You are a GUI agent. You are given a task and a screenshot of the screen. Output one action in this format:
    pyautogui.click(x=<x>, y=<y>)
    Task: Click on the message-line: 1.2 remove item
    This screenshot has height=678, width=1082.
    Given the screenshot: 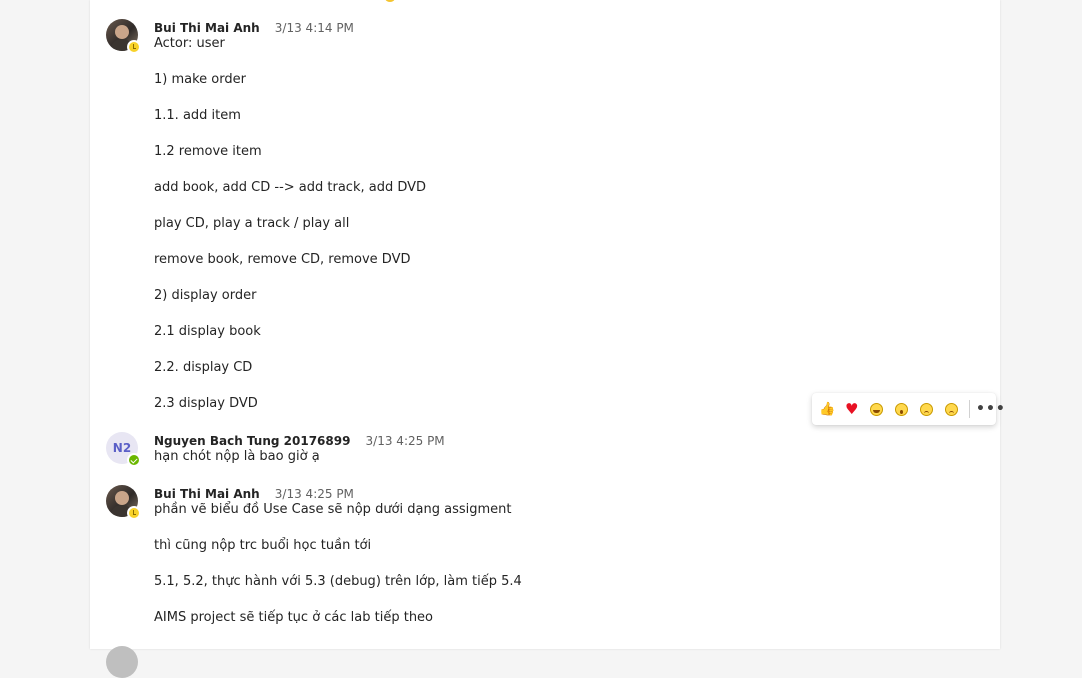 What is the action you would take?
    pyautogui.click(x=208, y=151)
    